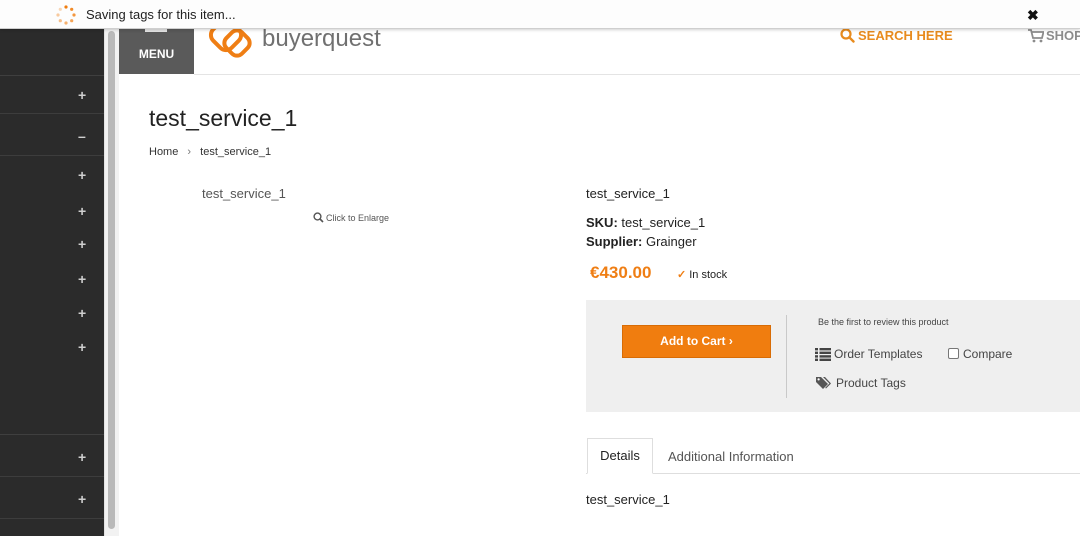 The width and height of the screenshot is (1080, 536). What do you see at coordinates (230, 42) in the screenshot?
I see `buyerquest-logo-icon` at bounding box center [230, 42].